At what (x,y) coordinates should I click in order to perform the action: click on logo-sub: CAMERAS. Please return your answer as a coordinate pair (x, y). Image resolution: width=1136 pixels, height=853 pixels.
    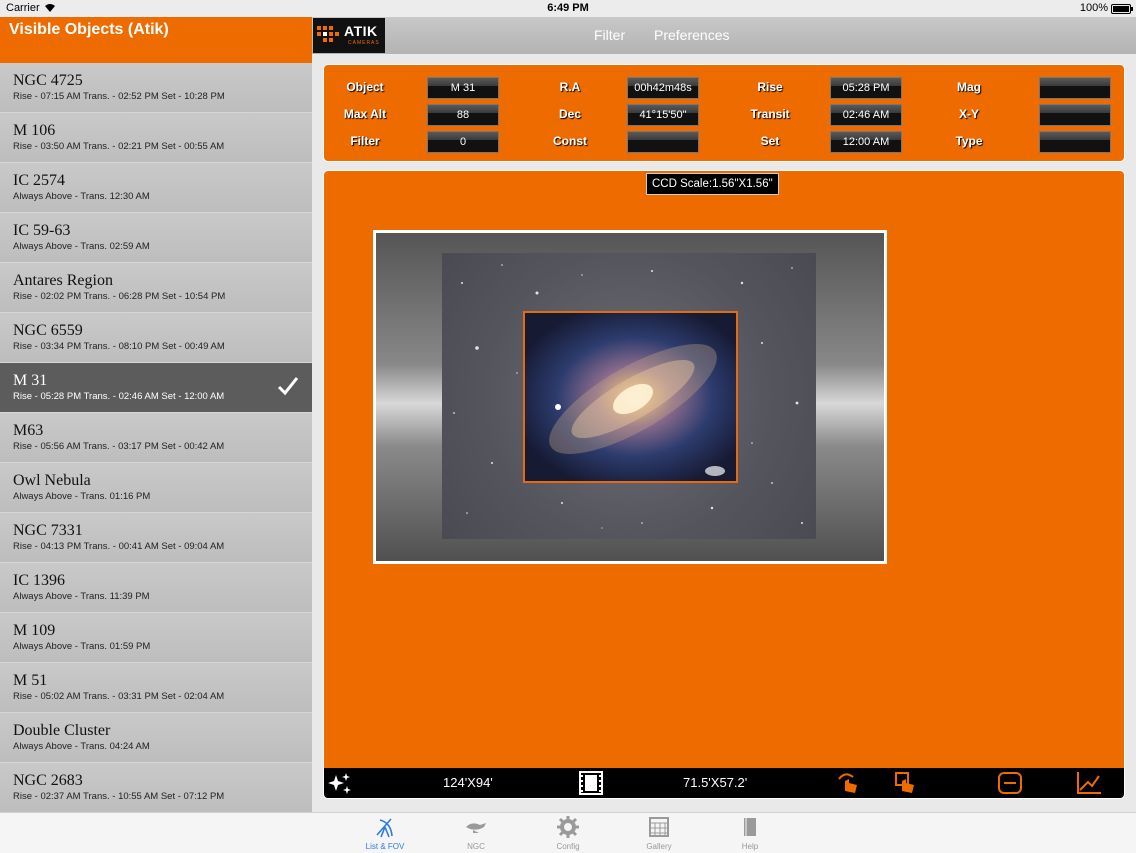
    Looking at the image, I should click on (364, 43).